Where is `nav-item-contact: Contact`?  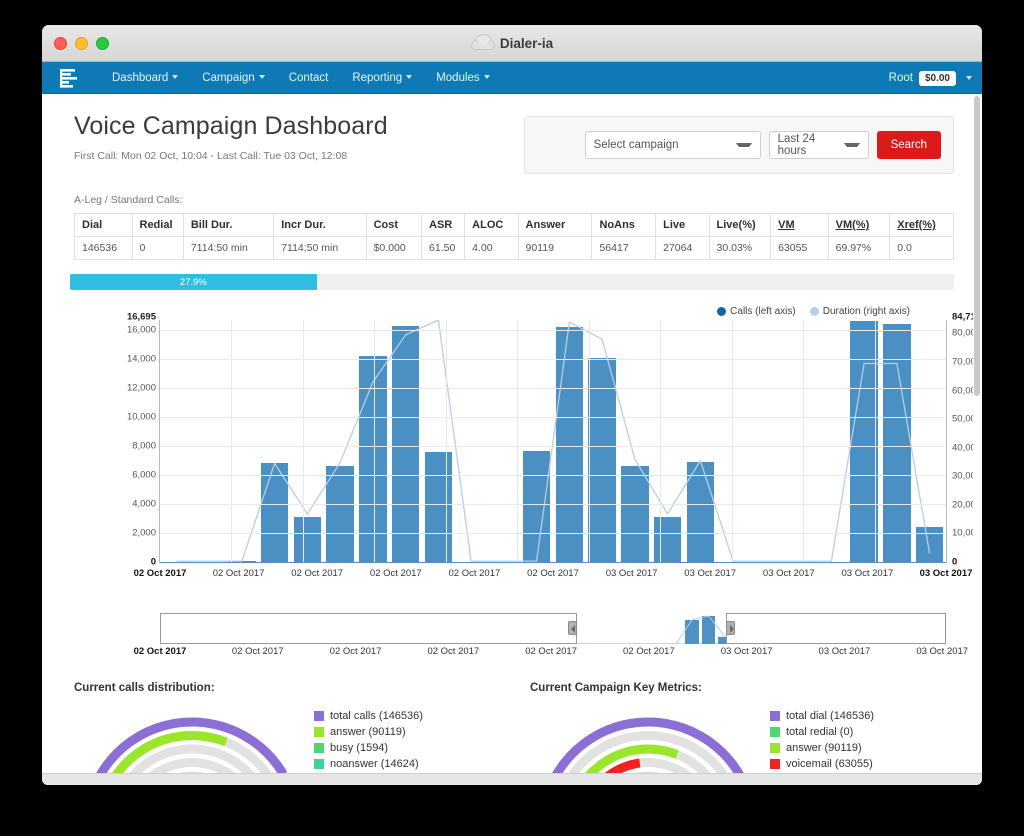 nav-item-contact: Contact is located at coordinates (309, 78).